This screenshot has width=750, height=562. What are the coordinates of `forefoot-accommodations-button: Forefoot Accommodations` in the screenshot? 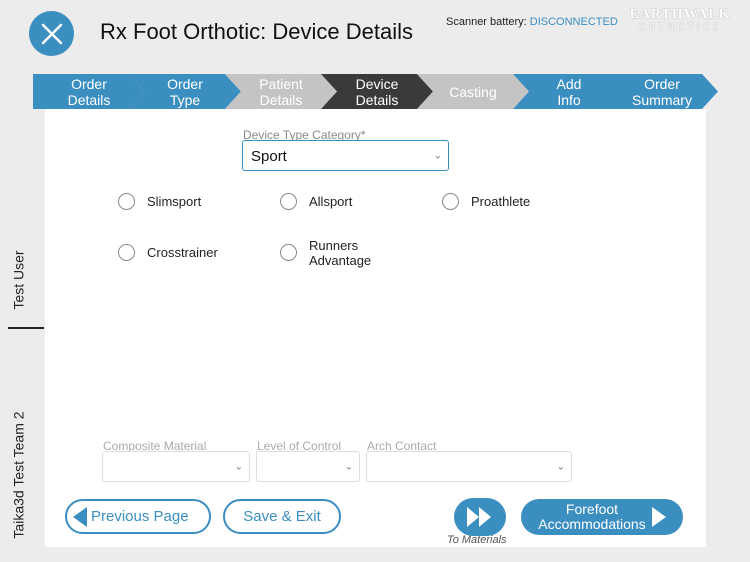 It's located at (602, 517).